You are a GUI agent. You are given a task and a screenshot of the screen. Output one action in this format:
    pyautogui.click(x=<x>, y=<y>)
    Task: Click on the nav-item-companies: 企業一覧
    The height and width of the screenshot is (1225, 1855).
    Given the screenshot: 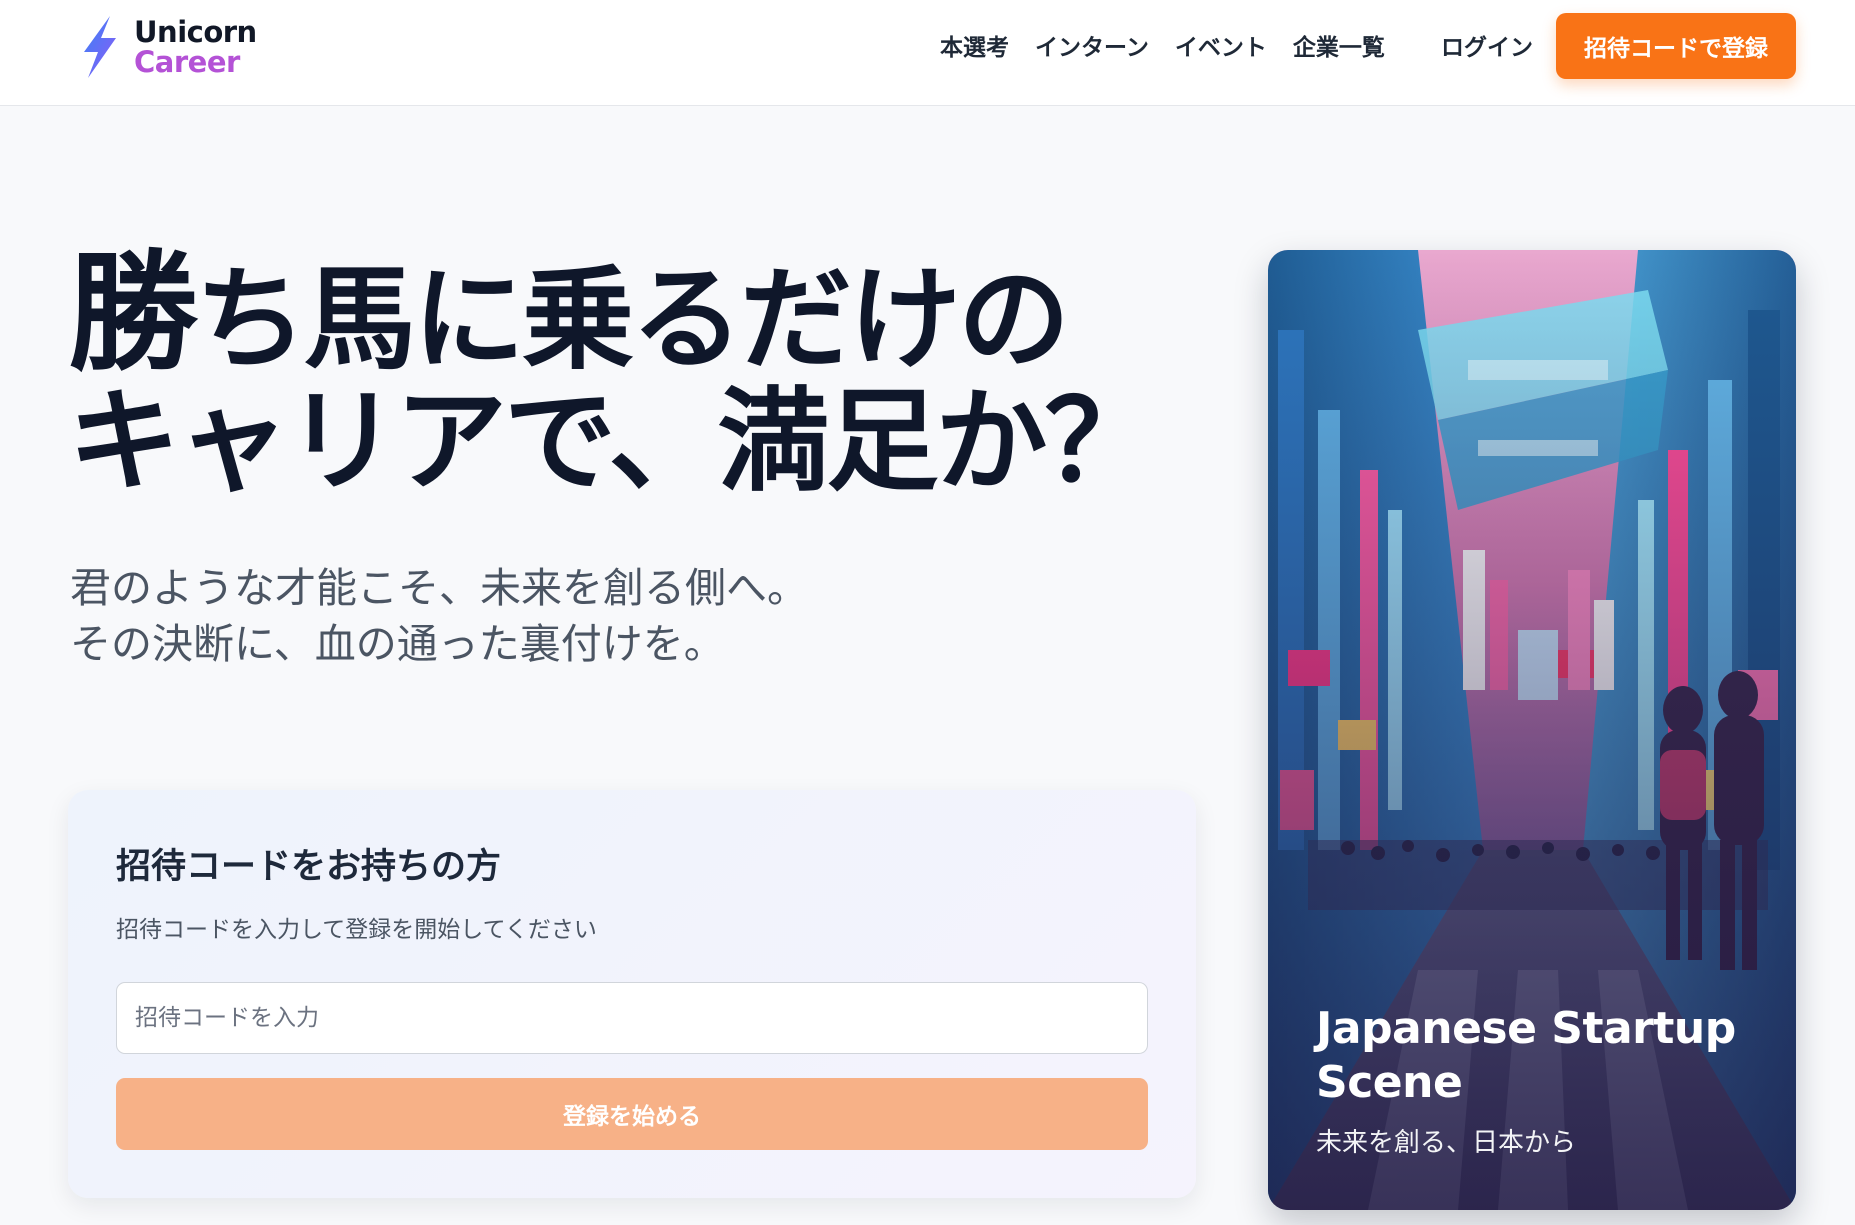 What is the action you would take?
    pyautogui.click(x=1339, y=45)
    